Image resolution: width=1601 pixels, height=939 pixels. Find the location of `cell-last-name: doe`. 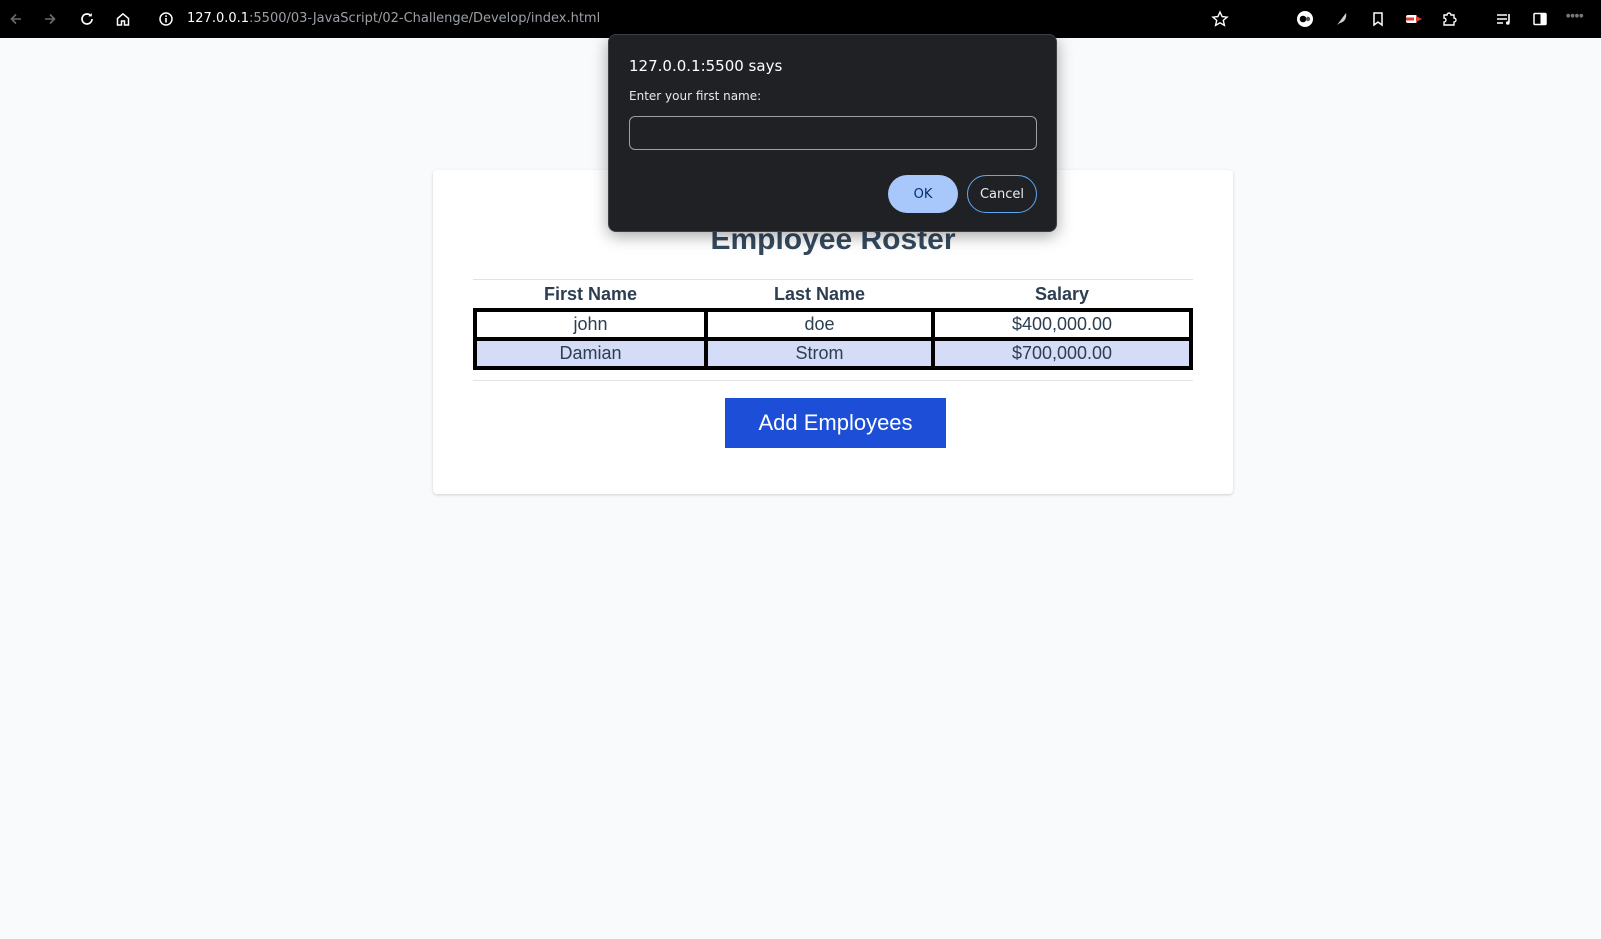

cell-last-name: doe is located at coordinates (819, 324).